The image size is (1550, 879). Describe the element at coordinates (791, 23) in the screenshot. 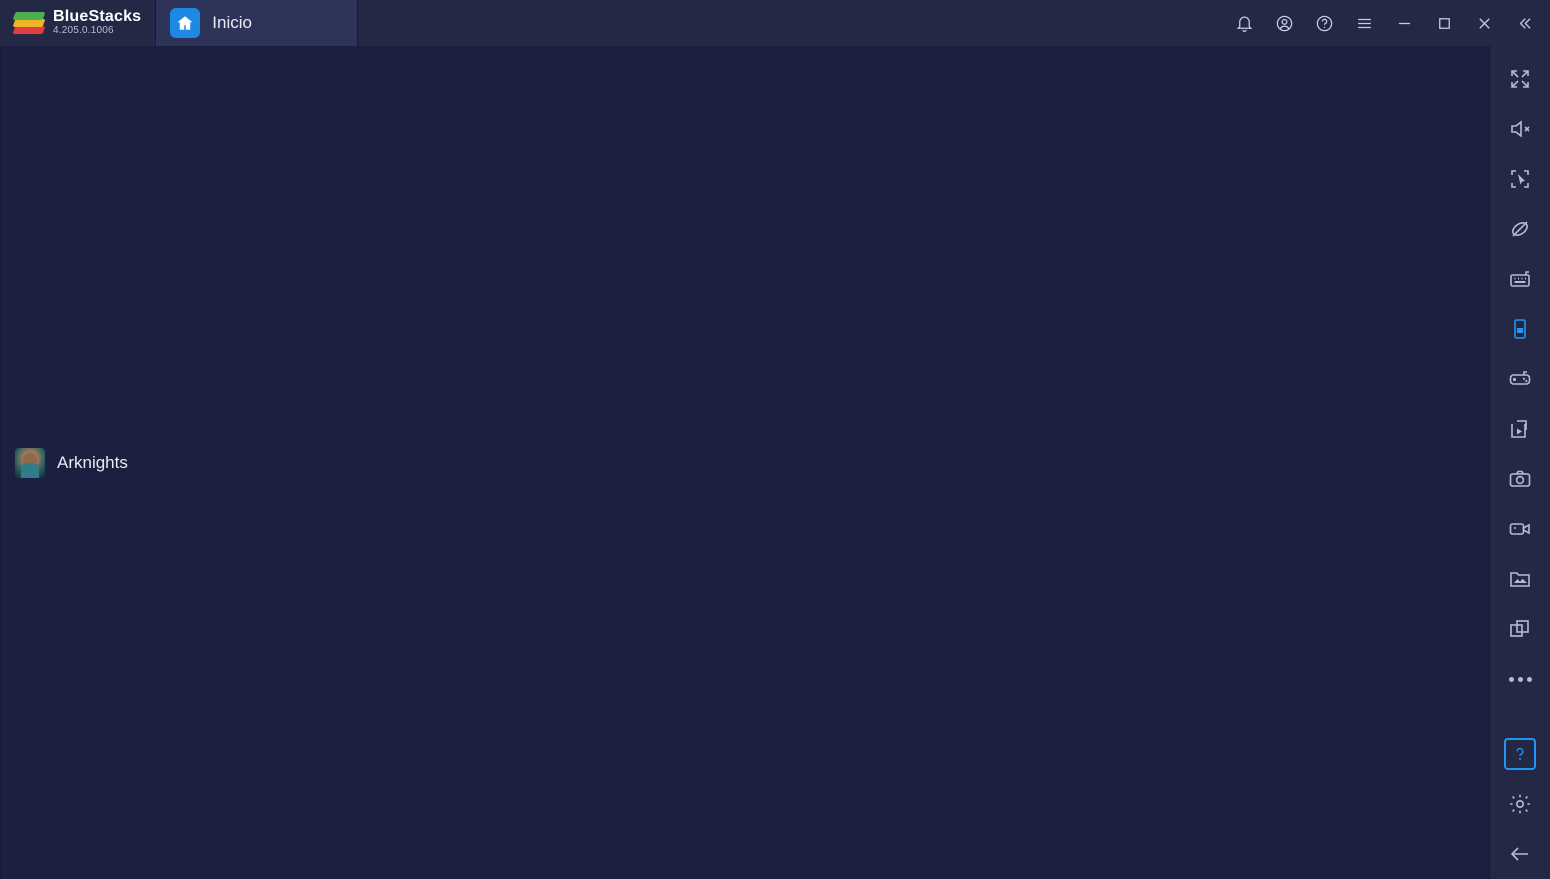

I see `titlebar-spacer` at that location.